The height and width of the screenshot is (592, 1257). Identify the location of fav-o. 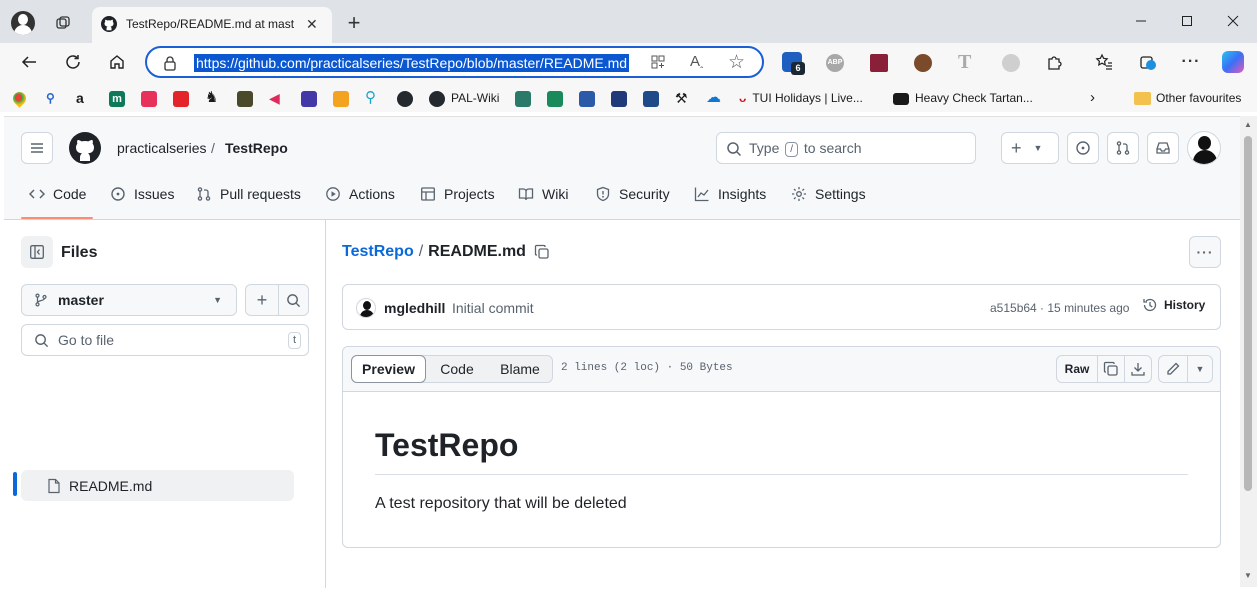
(245, 98).